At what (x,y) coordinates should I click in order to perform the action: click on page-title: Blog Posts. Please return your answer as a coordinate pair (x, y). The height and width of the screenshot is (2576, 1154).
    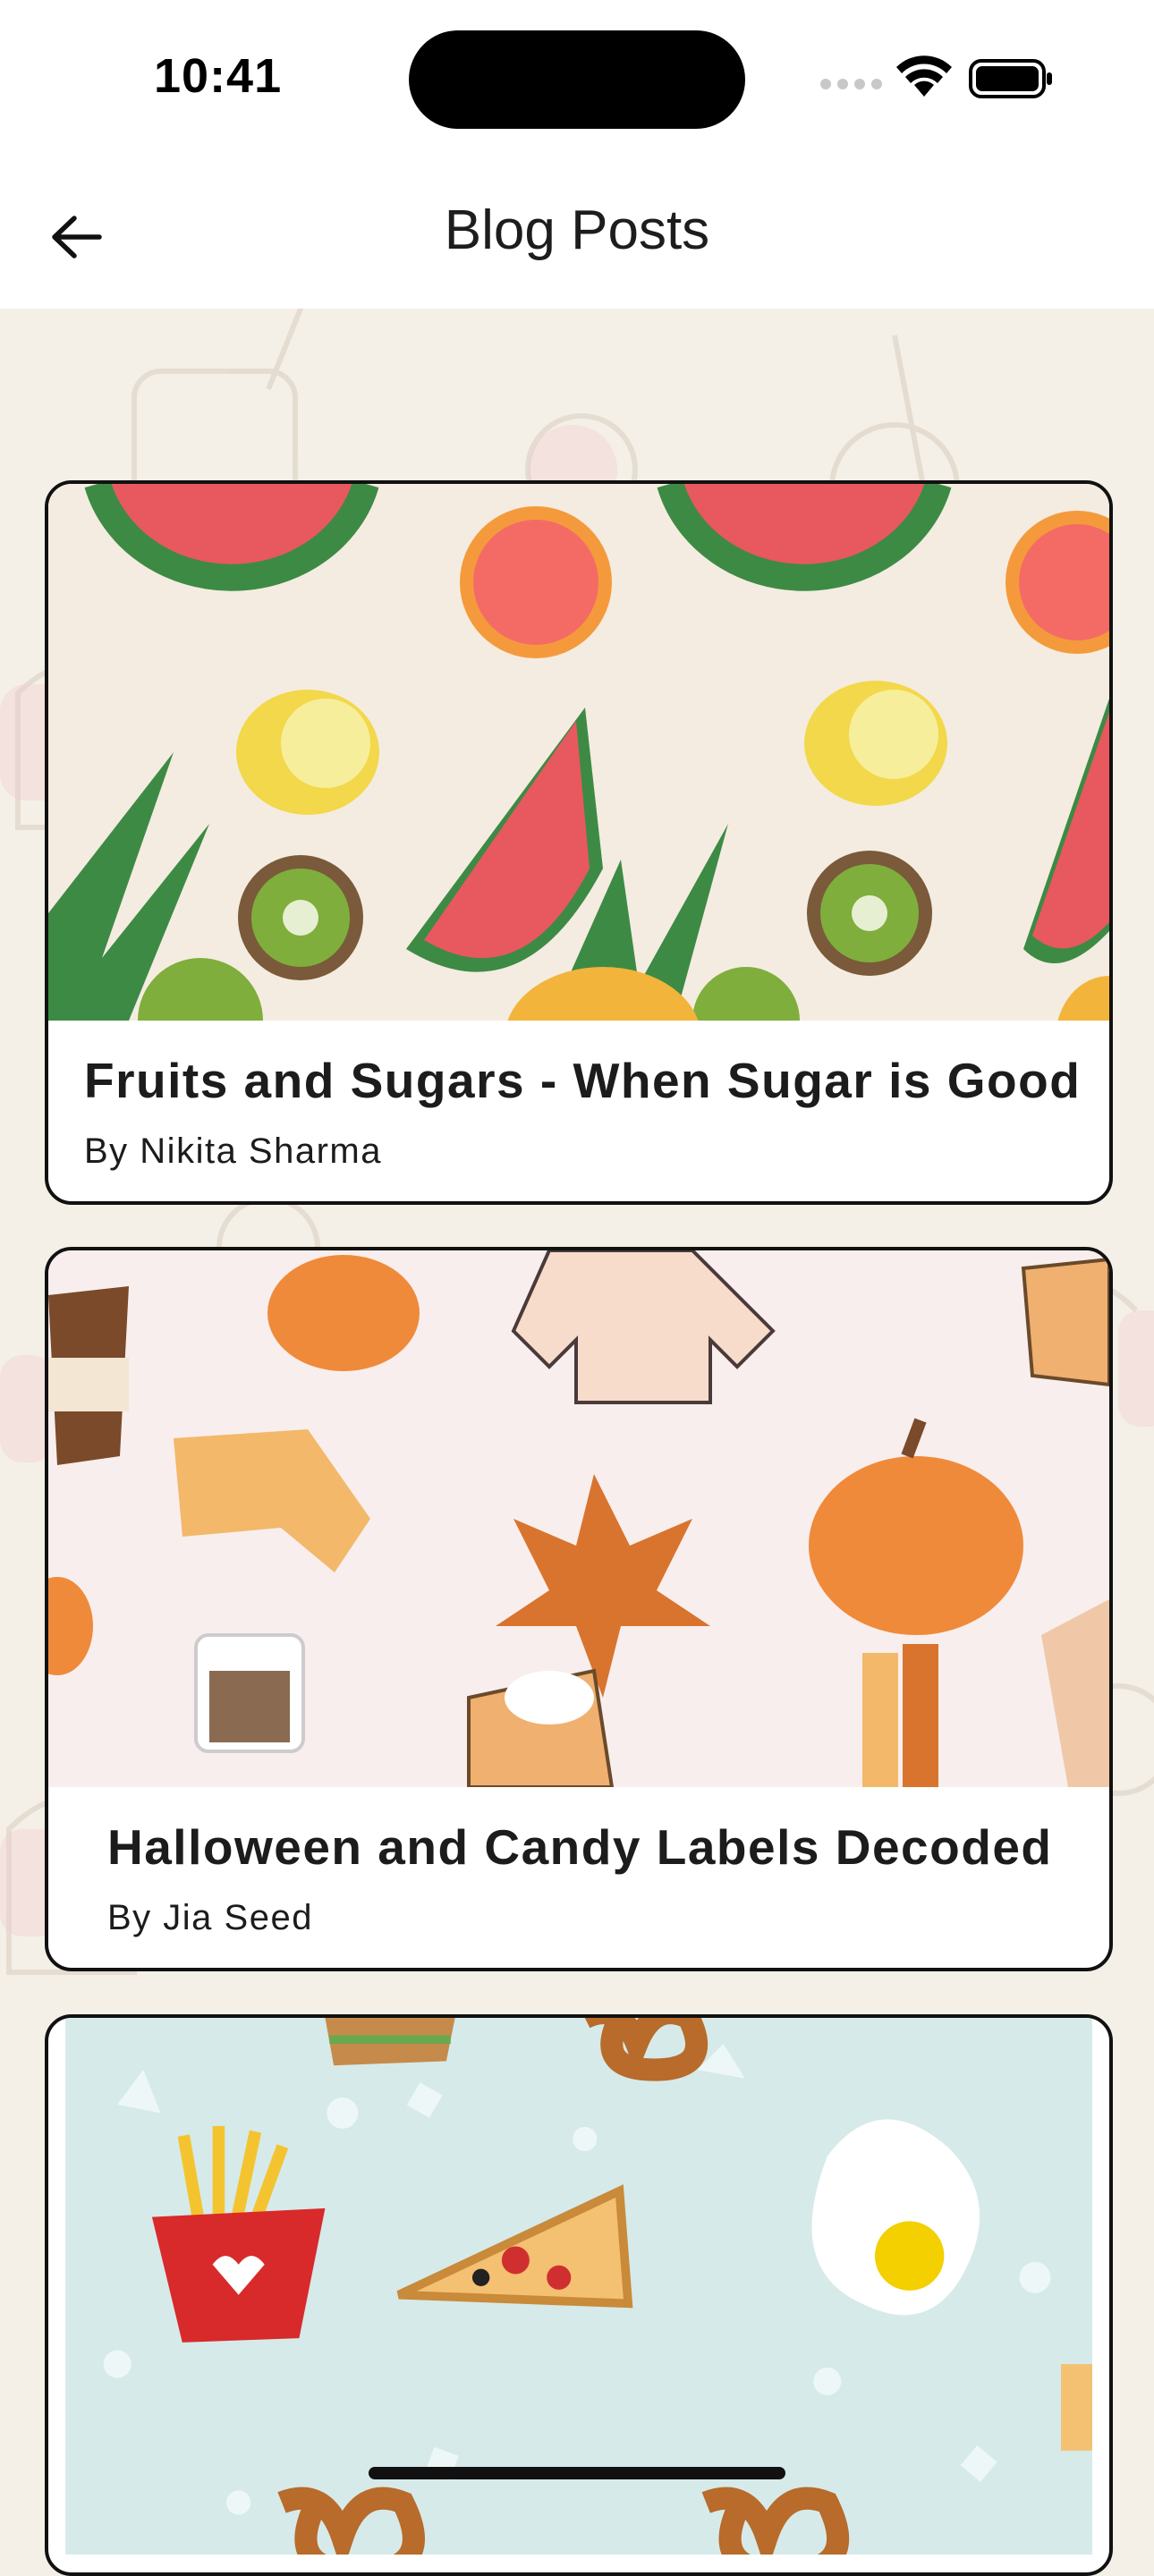
    Looking at the image, I should click on (577, 230).